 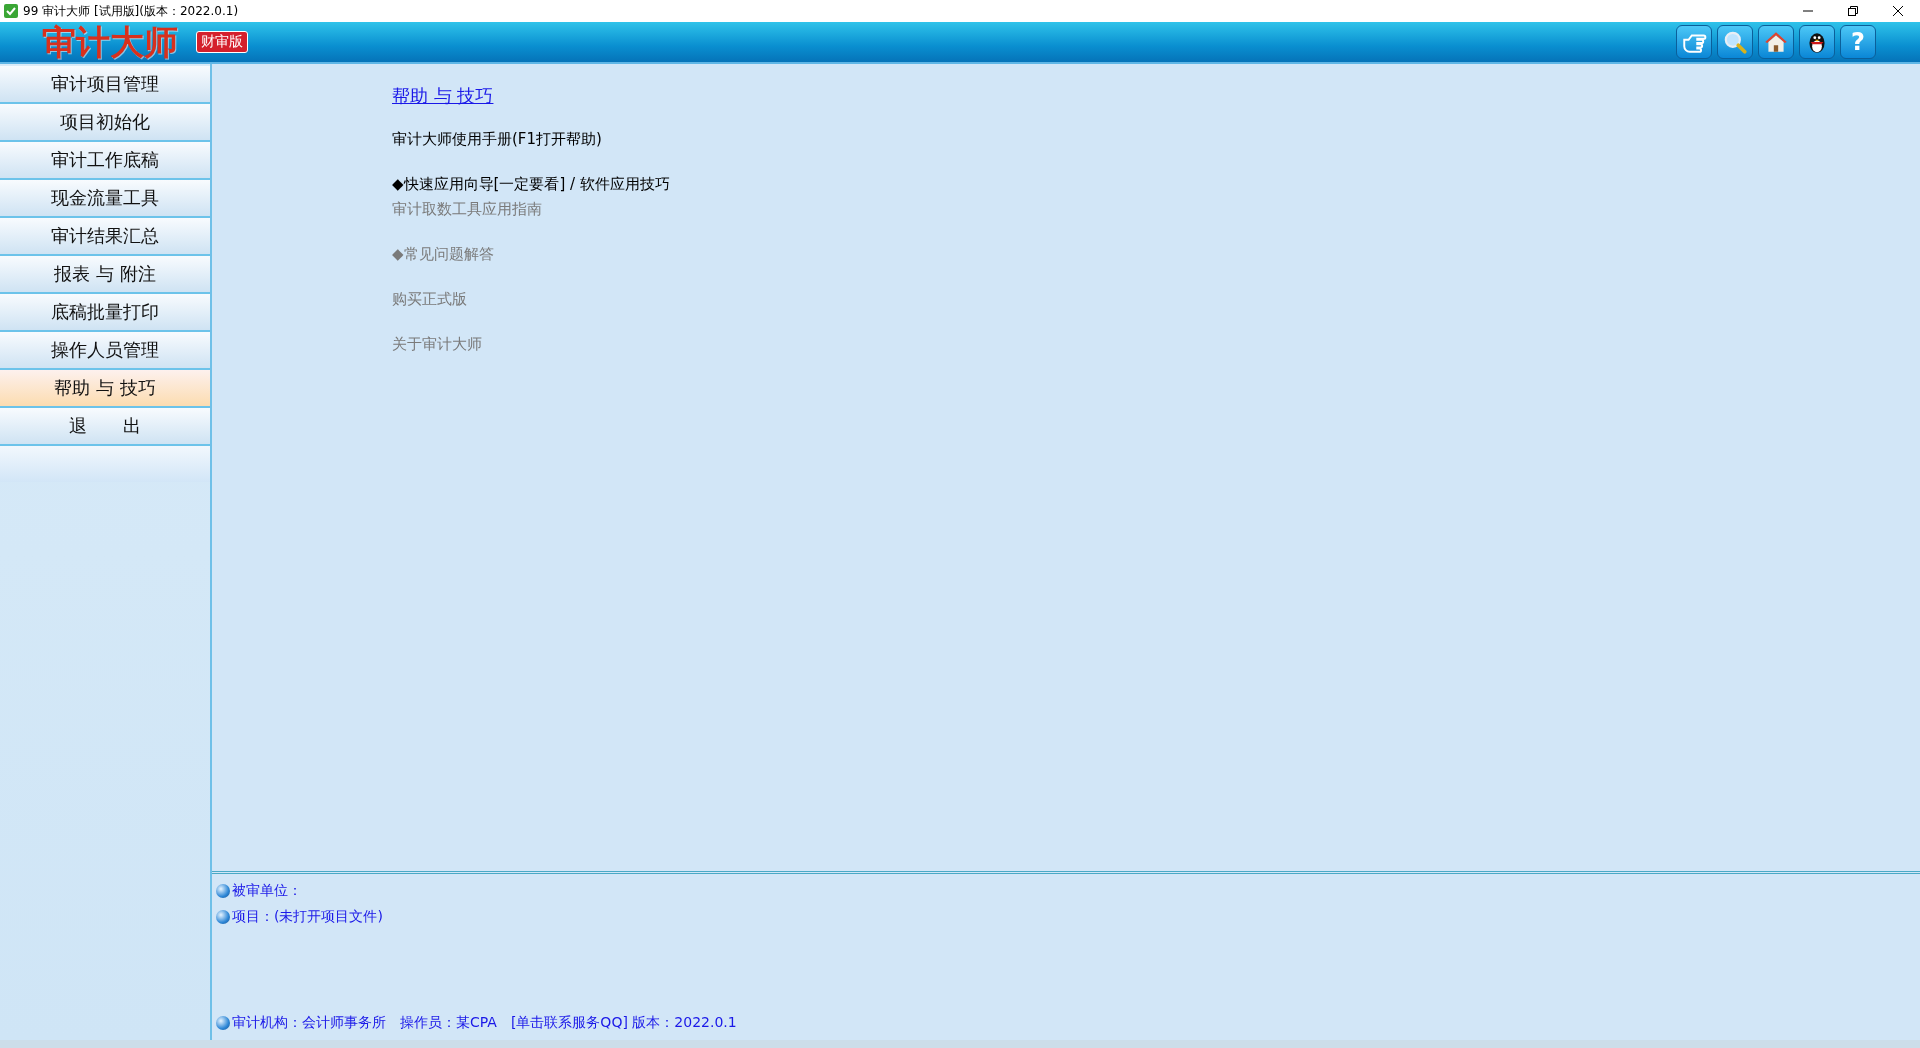 What do you see at coordinates (1156, 139) in the screenshot?
I see `help-link: 审计大师使用手册(F1打开帮助)` at bounding box center [1156, 139].